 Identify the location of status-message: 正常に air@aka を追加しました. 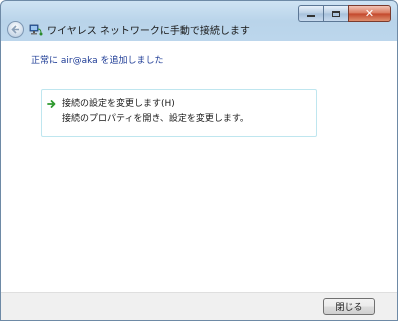
(97, 61).